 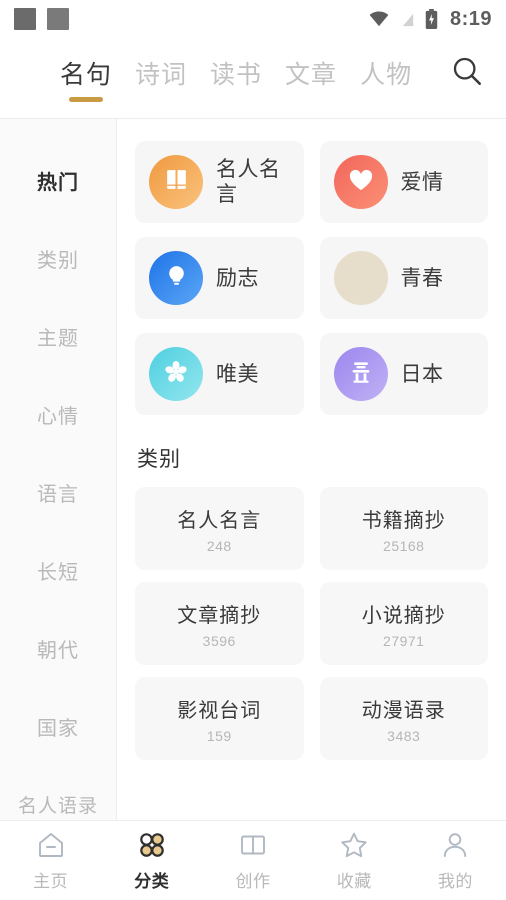 I want to click on sidebar-item-yuyan: 语言, so click(x=58, y=492).